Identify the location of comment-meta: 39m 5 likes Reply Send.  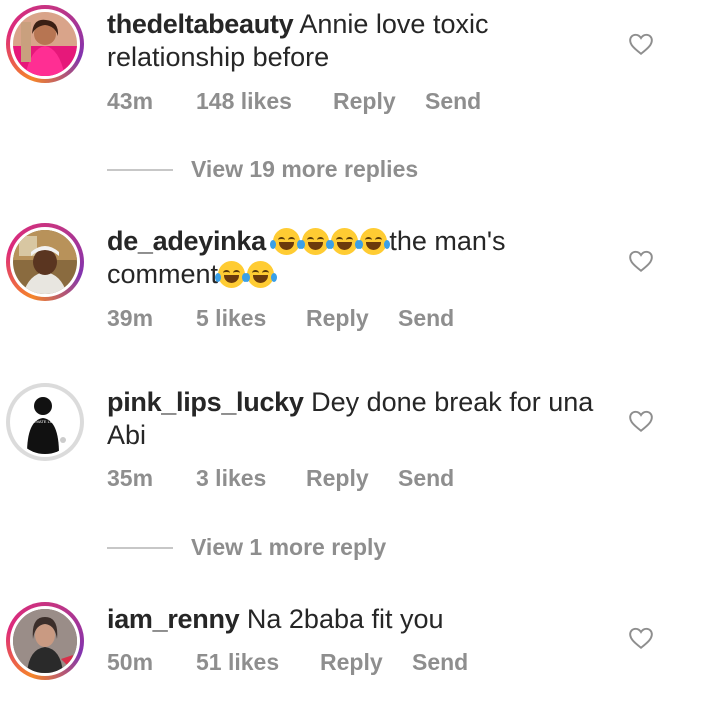
(280, 318).